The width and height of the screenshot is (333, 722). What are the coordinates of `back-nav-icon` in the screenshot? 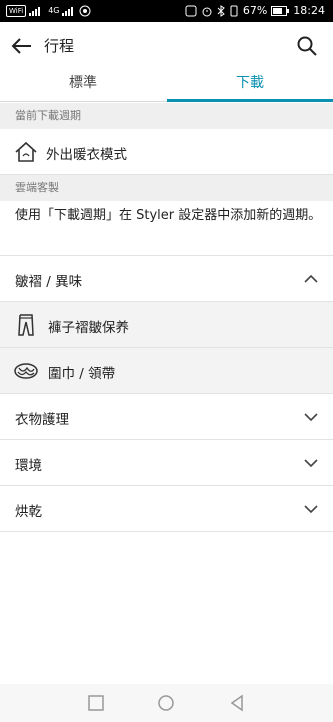 It's located at (237, 703).